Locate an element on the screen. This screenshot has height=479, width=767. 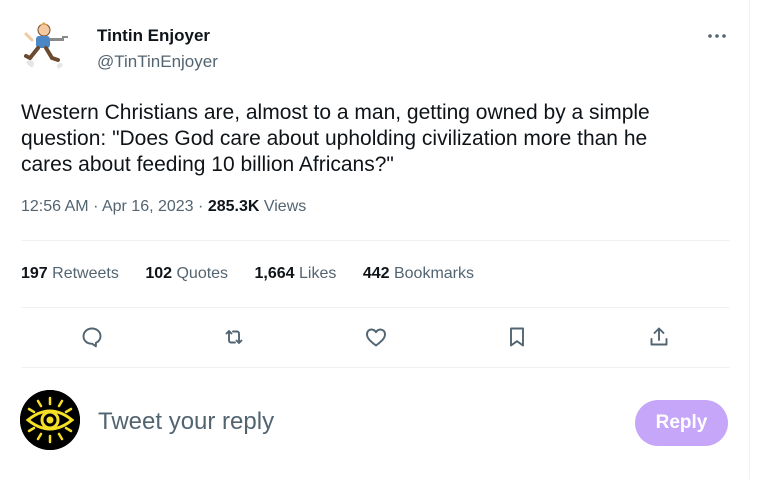
column-border is located at coordinates (749, 239).